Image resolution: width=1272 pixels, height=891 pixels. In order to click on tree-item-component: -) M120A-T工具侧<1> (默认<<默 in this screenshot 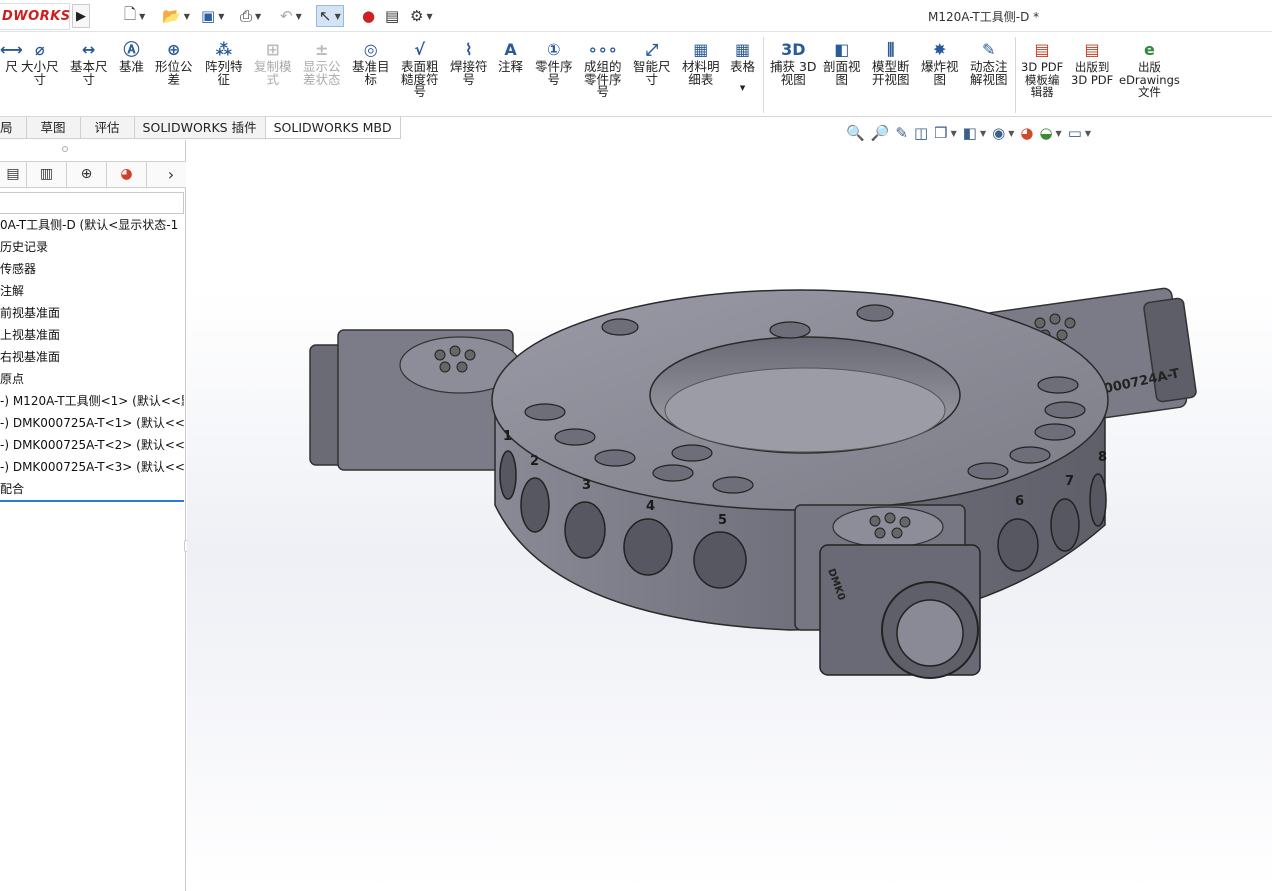, I will do `click(92, 401)`.